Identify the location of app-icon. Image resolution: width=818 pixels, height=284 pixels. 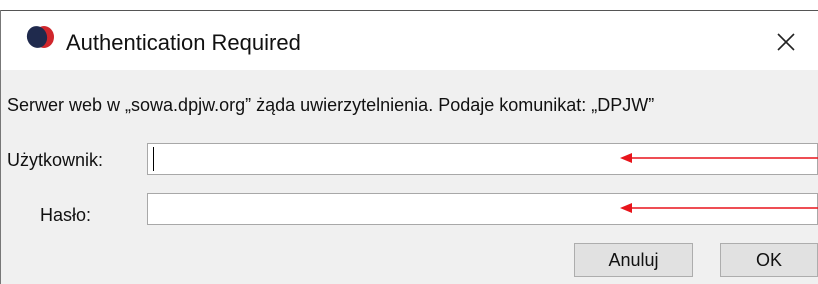
(40, 37).